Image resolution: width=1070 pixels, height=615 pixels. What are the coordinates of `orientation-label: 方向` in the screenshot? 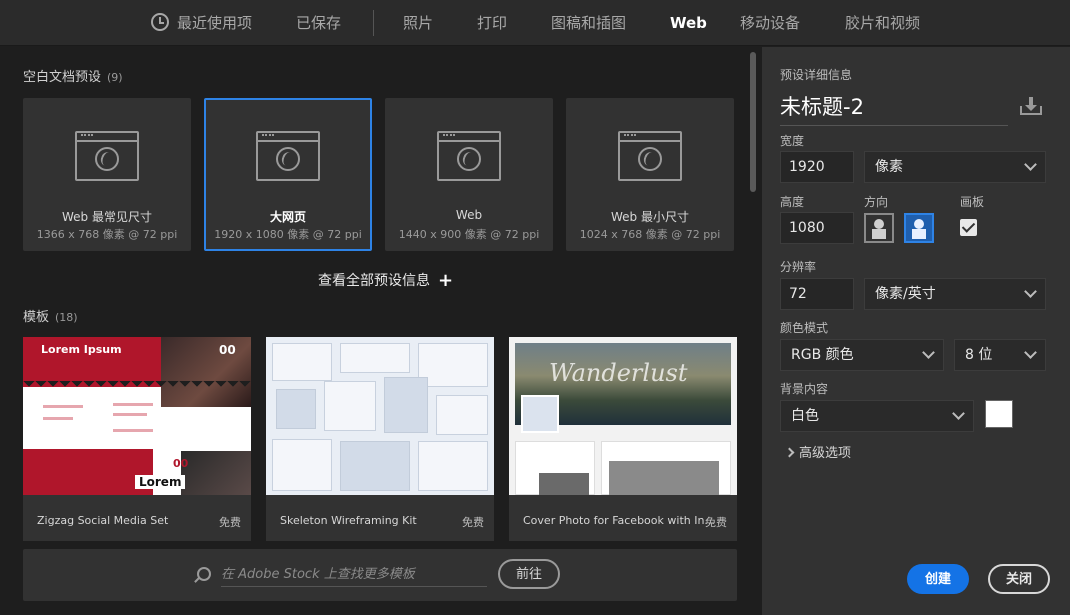 It's located at (876, 202).